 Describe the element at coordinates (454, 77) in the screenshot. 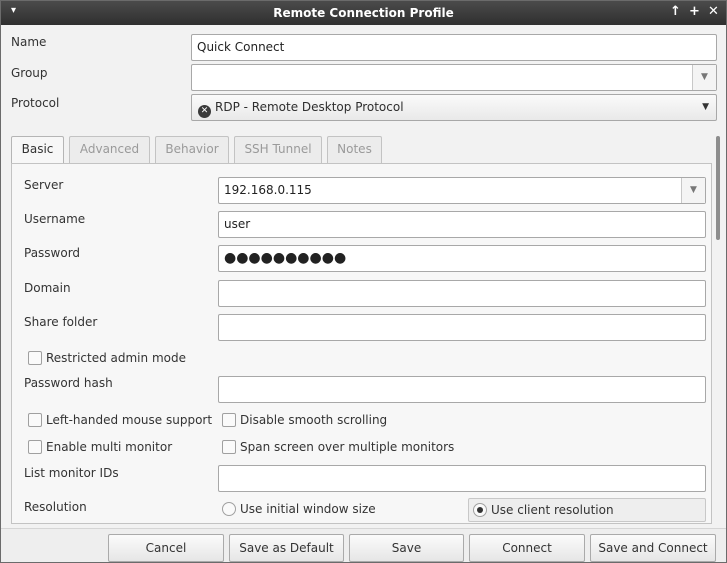

I see `group-combo: ▼` at that location.